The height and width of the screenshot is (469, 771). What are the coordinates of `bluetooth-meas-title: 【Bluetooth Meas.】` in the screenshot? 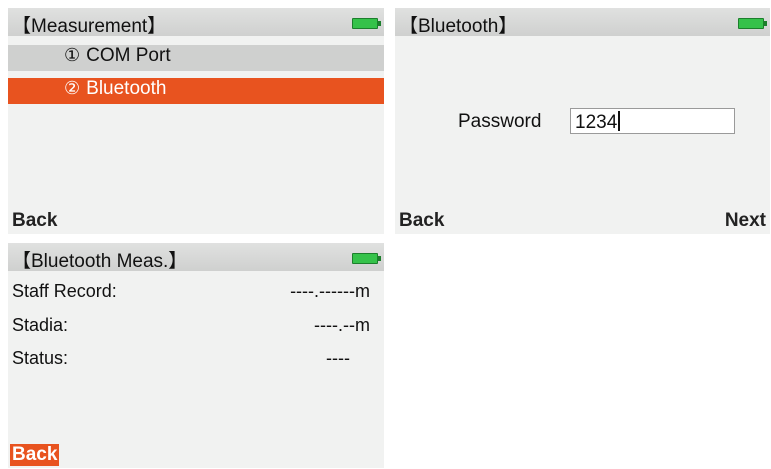 It's located at (100, 261).